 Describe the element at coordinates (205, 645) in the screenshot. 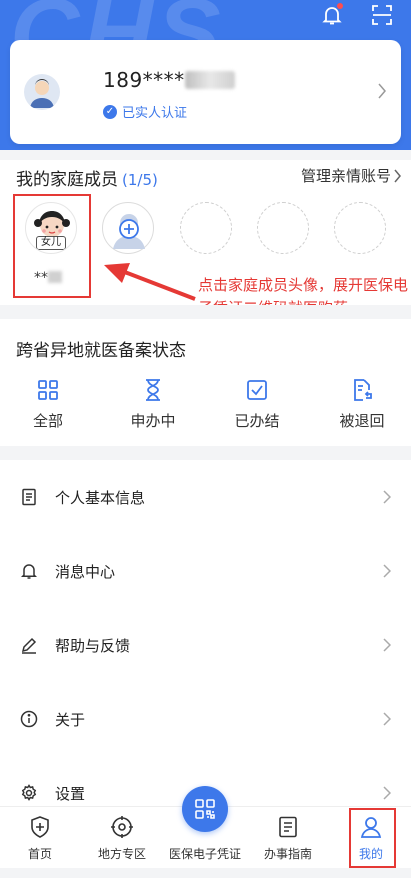

I see `menu-help-feedback: 帮助与反馈` at that location.